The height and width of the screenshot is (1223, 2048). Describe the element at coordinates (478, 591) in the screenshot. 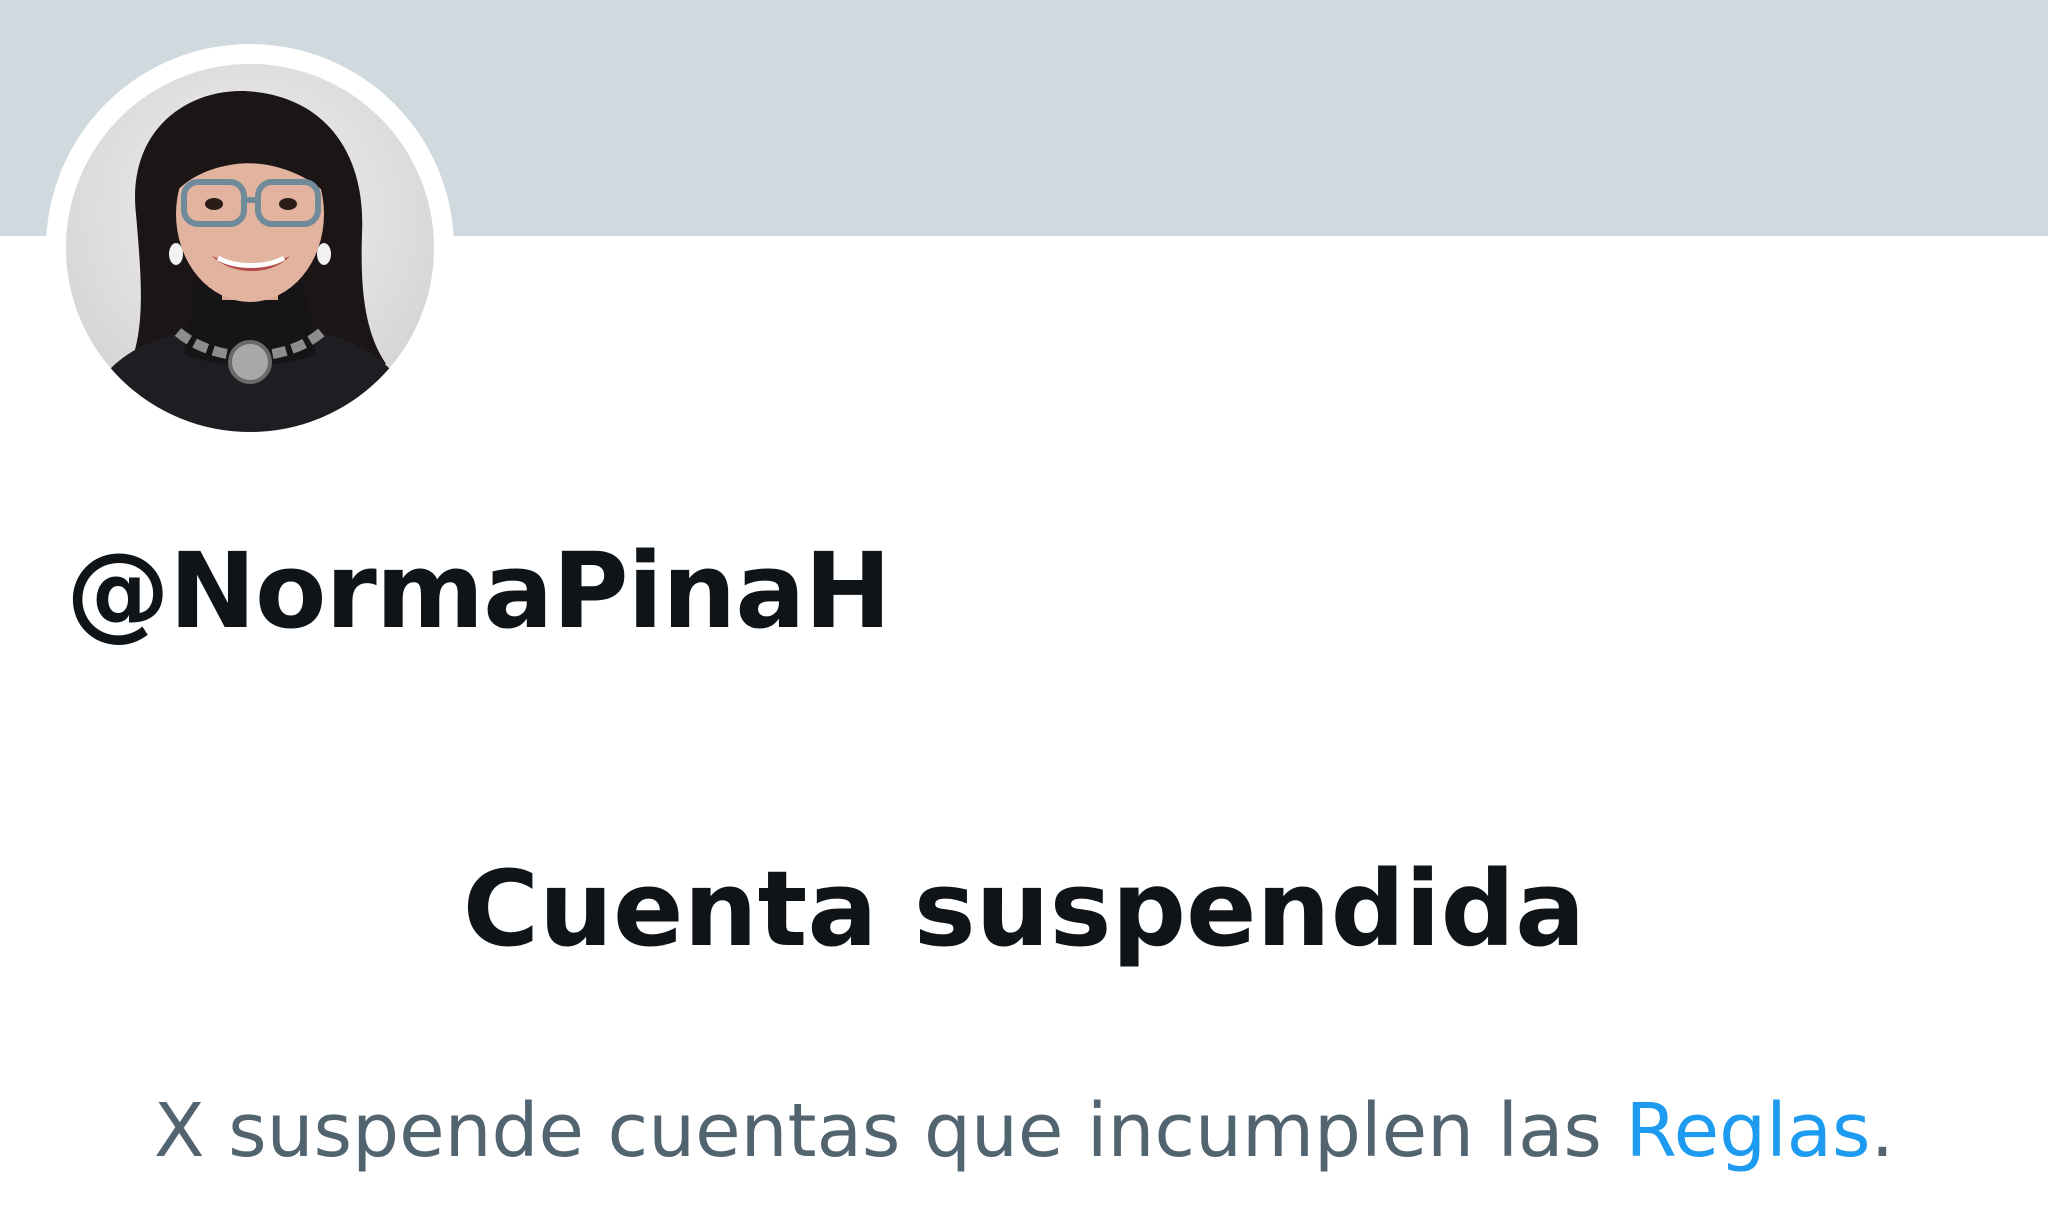

I see `profile-handle: @NormaPinaH` at that location.